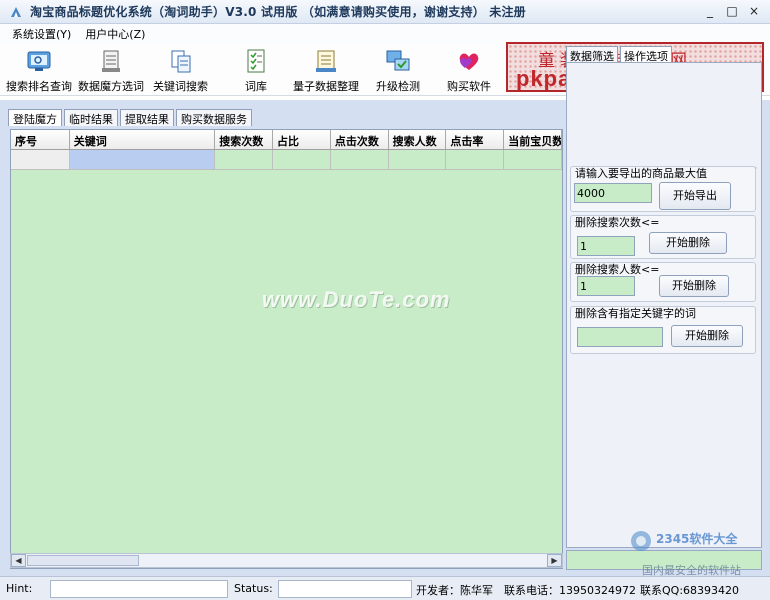 The height and width of the screenshot is (600, 770). I want to click on delete-searchers-label: 删除搜索人数<=, so click(617, 269).